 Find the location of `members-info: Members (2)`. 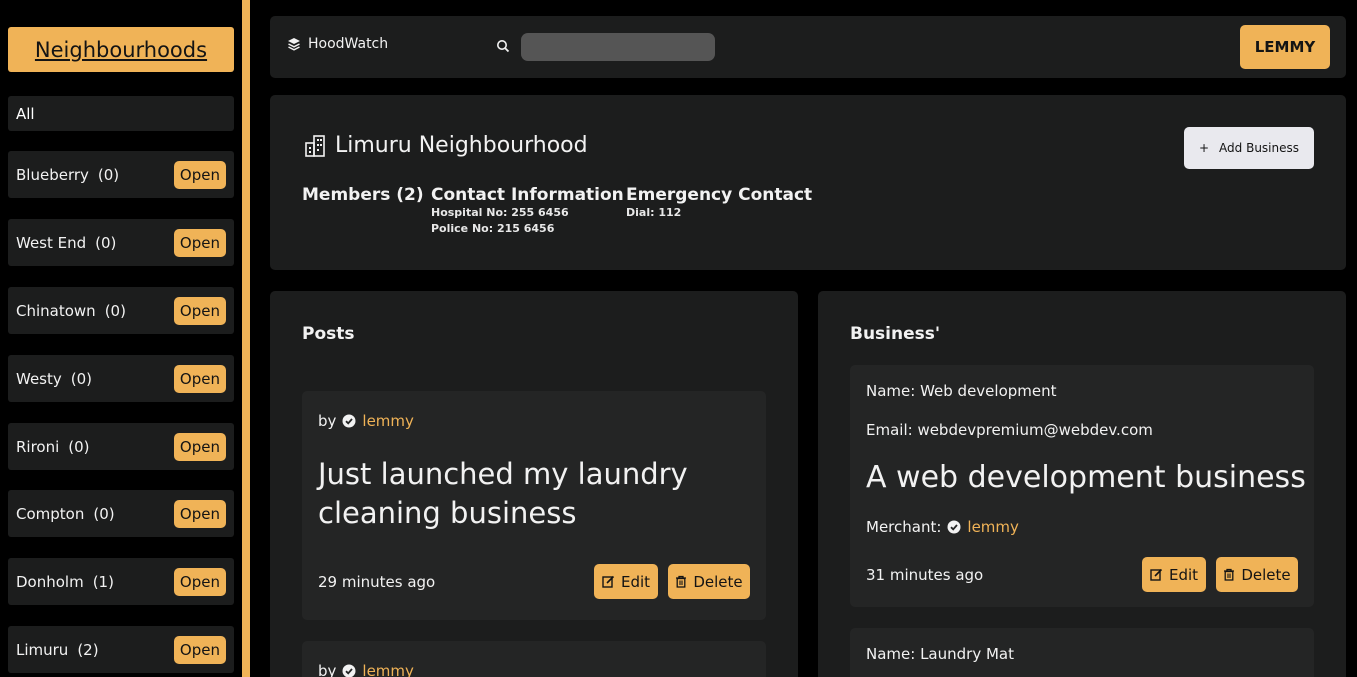

members-info: Members (2) is located at coordinates (363, 195).